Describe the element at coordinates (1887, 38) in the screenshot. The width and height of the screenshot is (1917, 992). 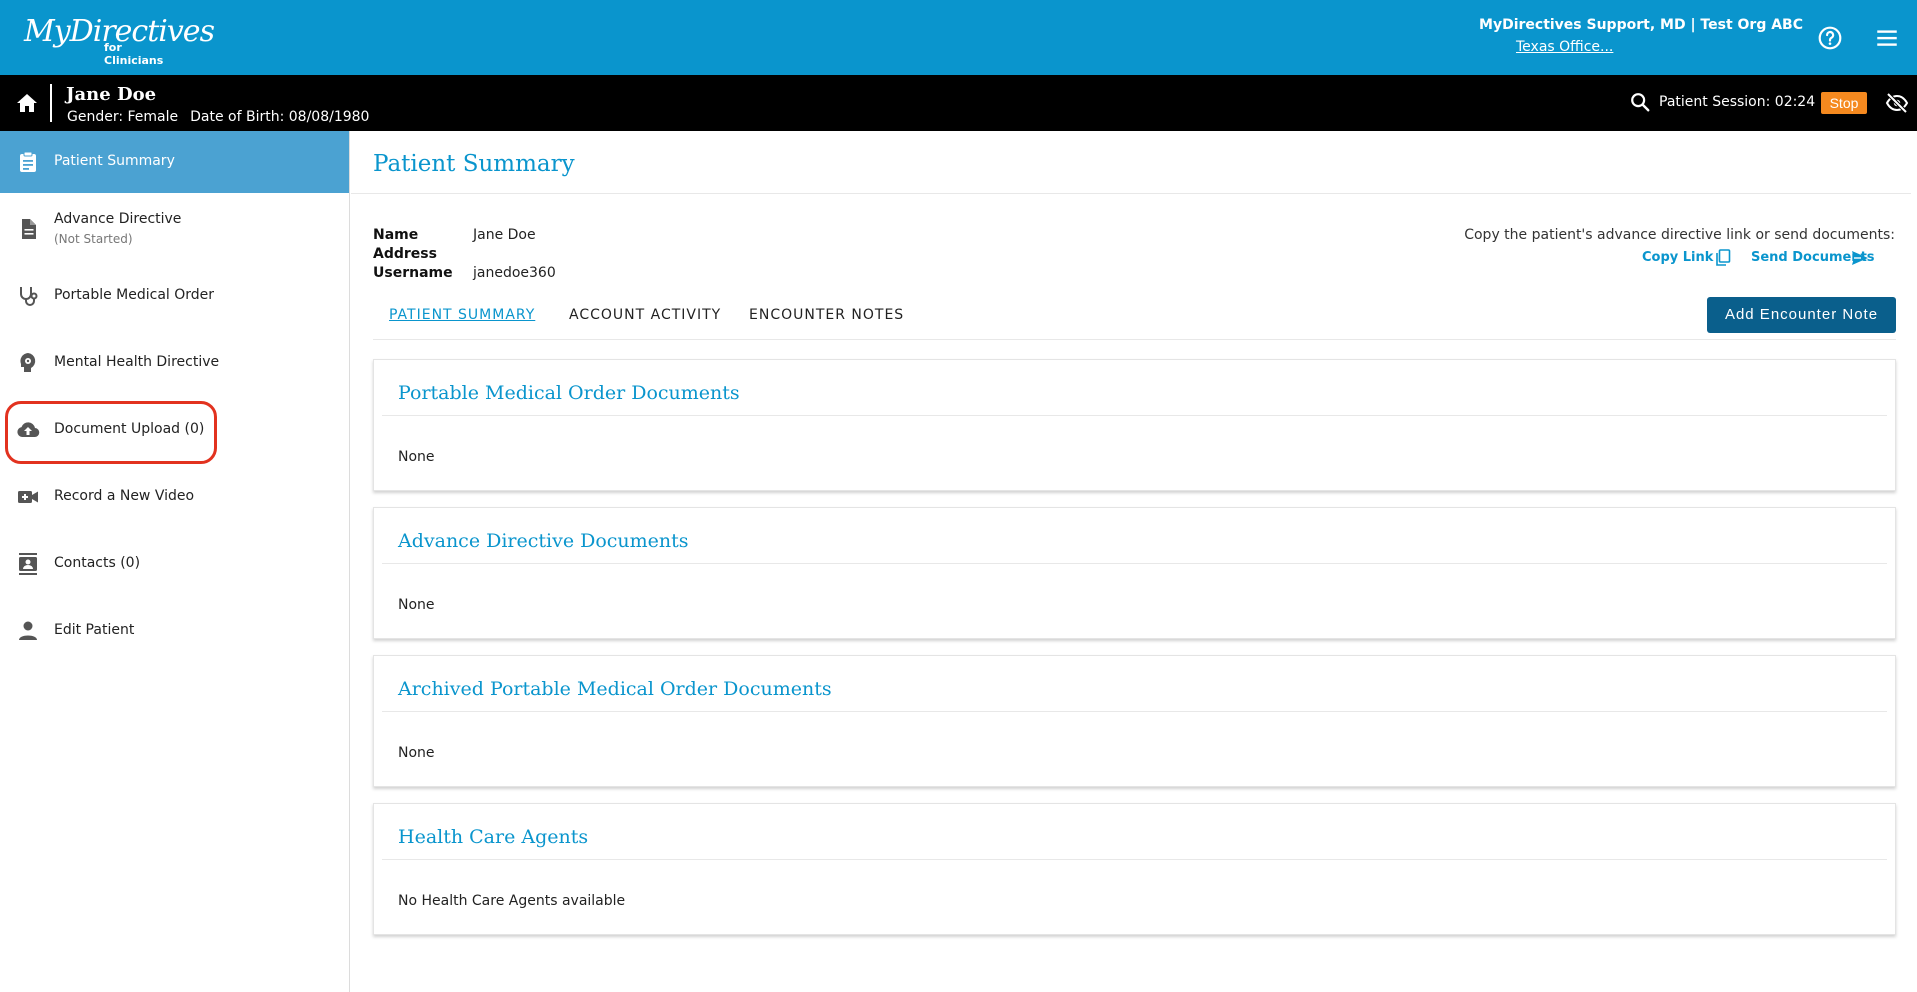
I see `hamburger-menu-icon` at that location.